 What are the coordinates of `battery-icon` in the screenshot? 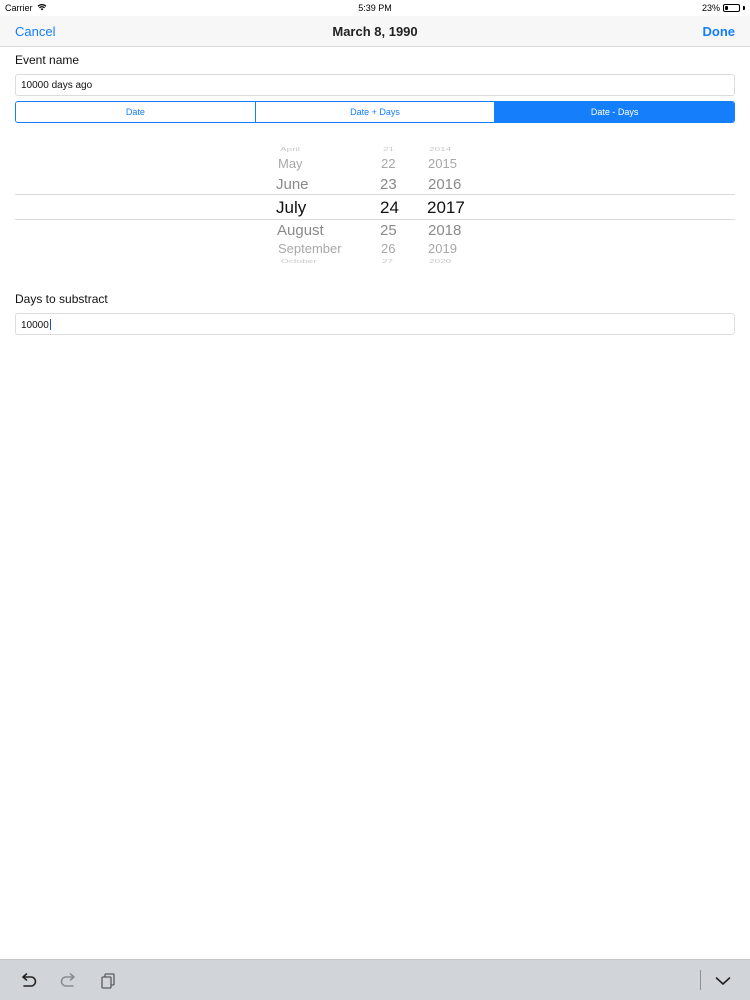 It's located at (731, 8).